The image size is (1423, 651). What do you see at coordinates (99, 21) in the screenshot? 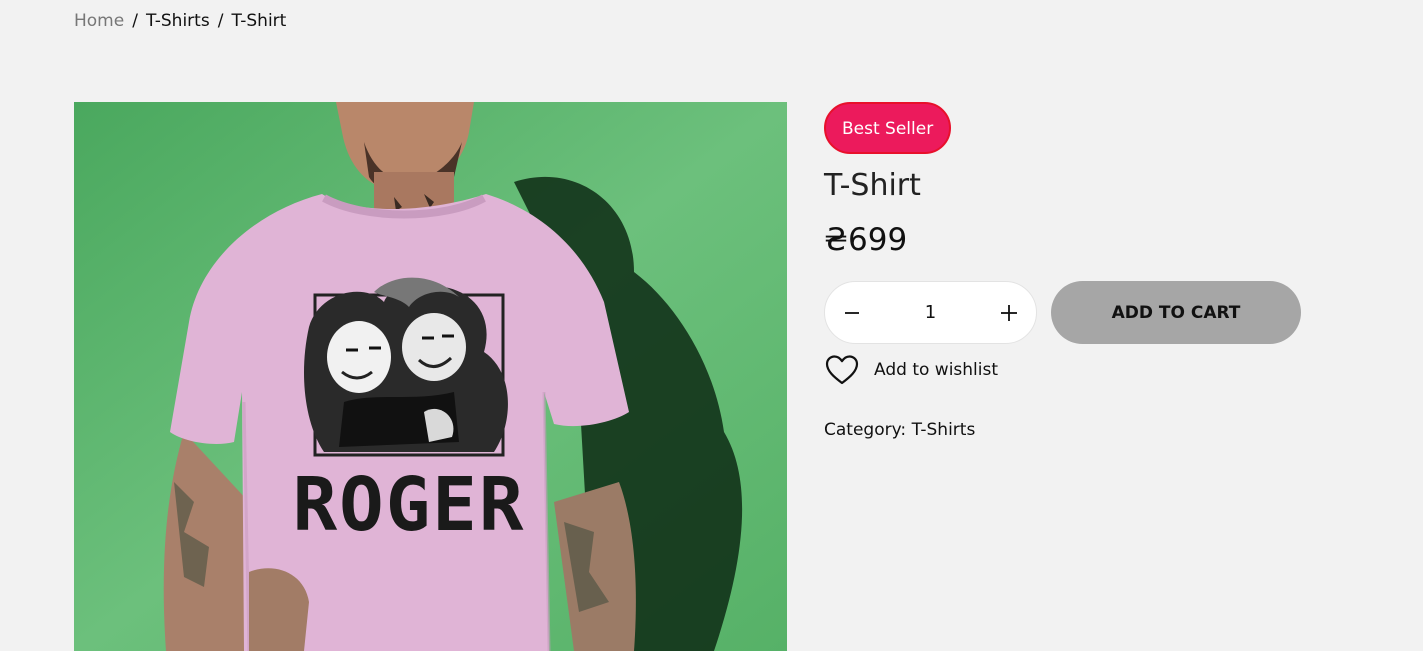
I see `breadcrumb-home-link: Home` at bounding box center [99, 21].